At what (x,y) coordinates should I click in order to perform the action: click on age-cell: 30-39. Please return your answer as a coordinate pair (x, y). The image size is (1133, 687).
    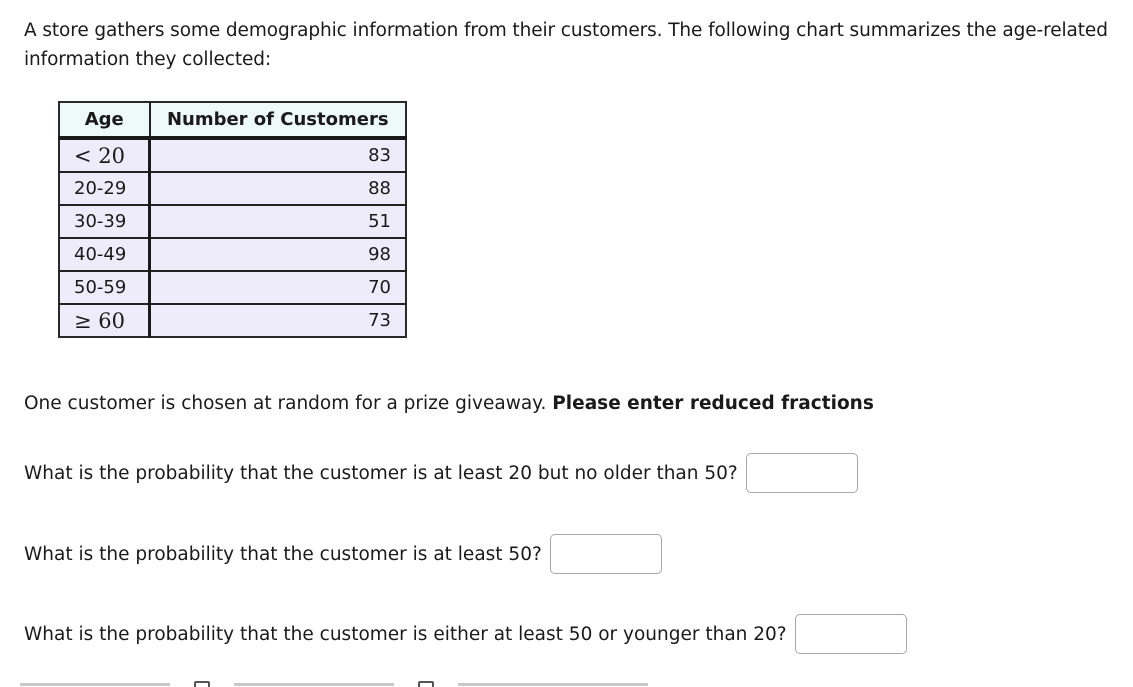
    Looking at the image, I should click on (105, 221).